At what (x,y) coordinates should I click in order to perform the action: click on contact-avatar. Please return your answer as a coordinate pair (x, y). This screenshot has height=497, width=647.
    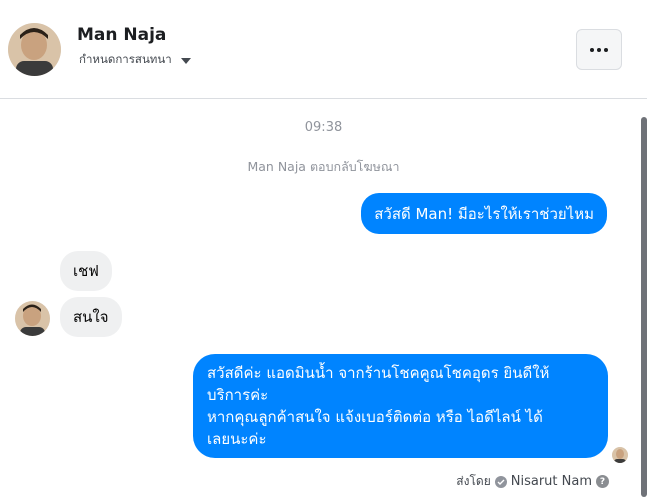
    Looking at the image, I should click on (34, 49).